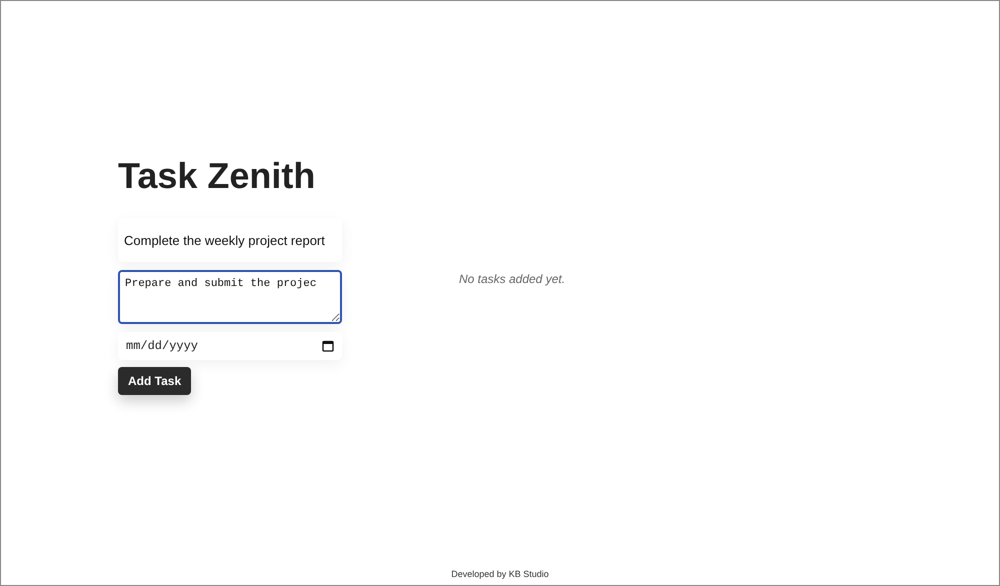 The image size is (1000, 586). I want to click on app-title: Task Zenith, so click(217, 176).